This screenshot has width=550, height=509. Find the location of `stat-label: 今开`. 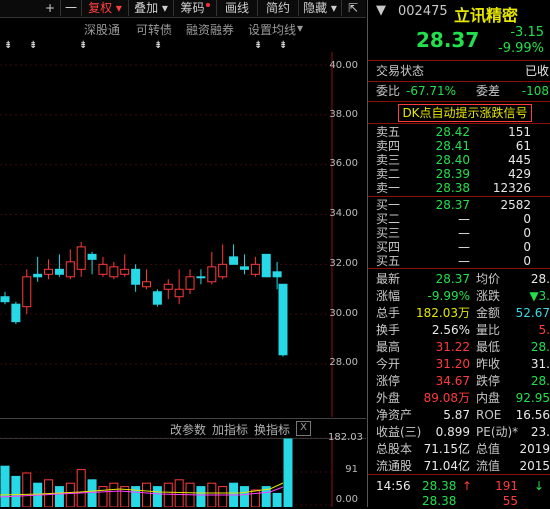

stat-label: 今开 is located at coordinates (388, 364).